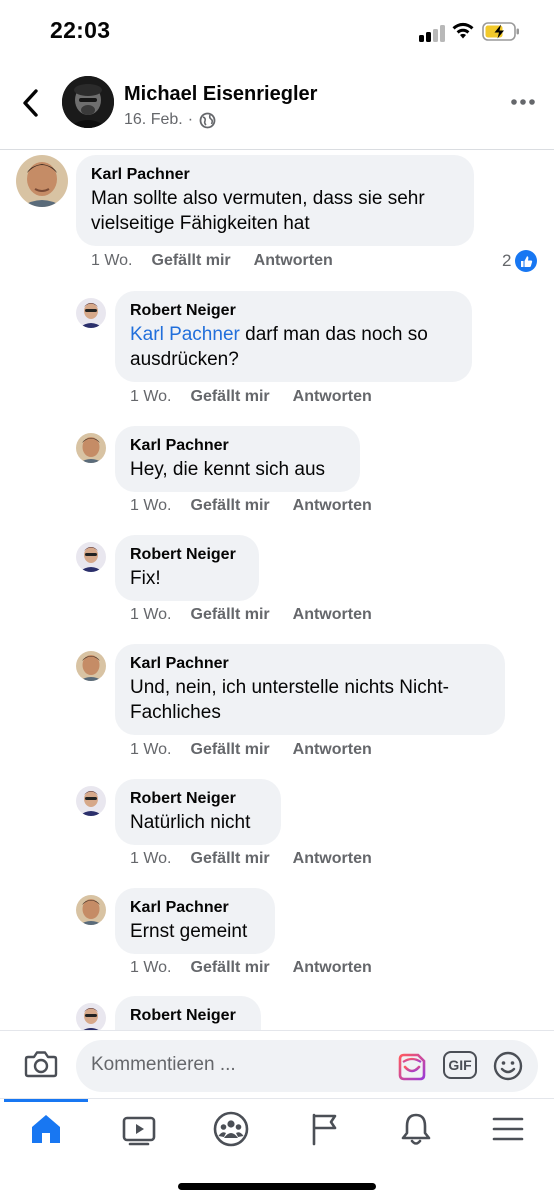 The width and height of the screenshot is (554, 1200). I want to click on globe-icon, so click(207, 120).